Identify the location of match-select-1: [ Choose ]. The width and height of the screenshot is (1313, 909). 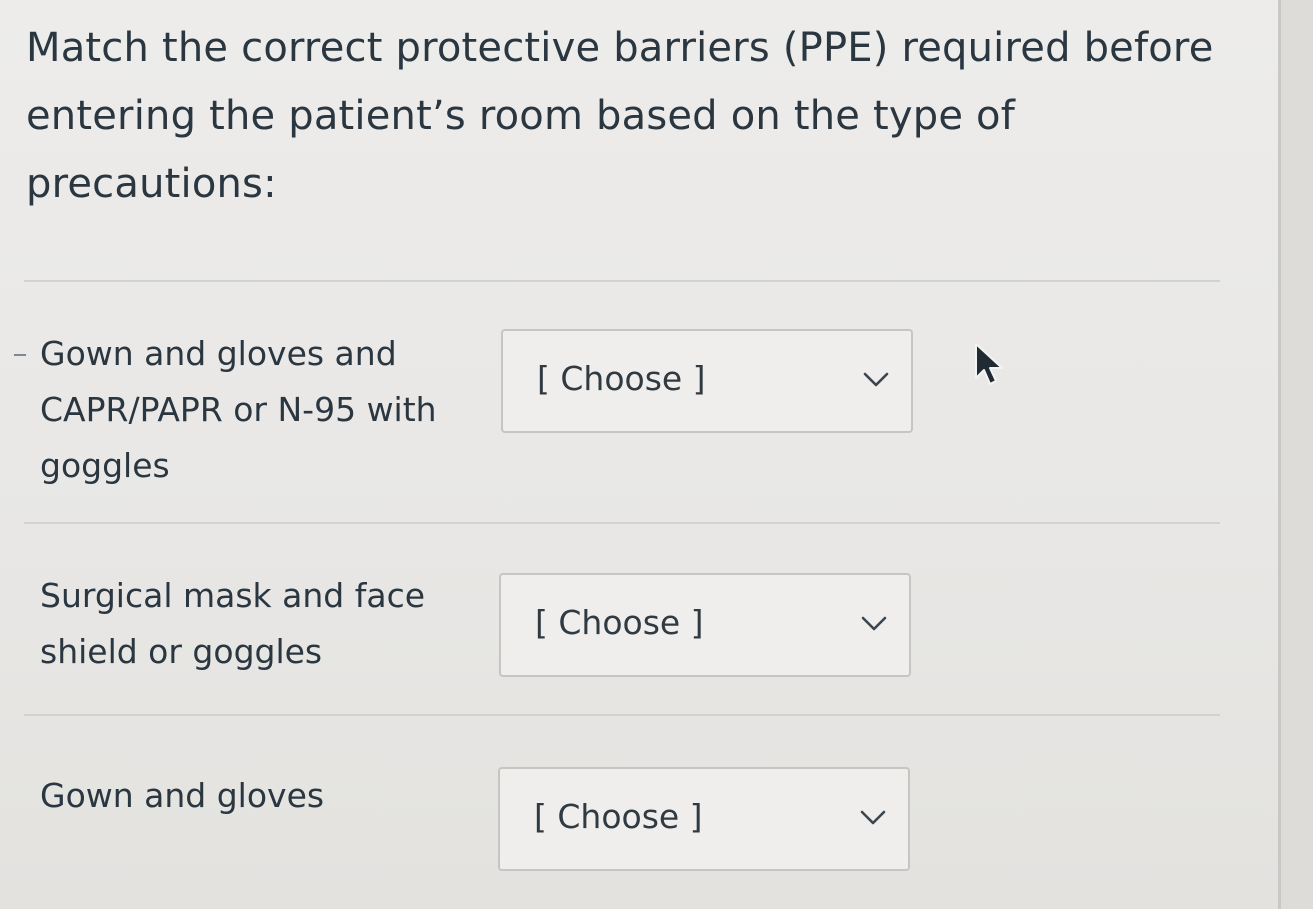
(707, 381).